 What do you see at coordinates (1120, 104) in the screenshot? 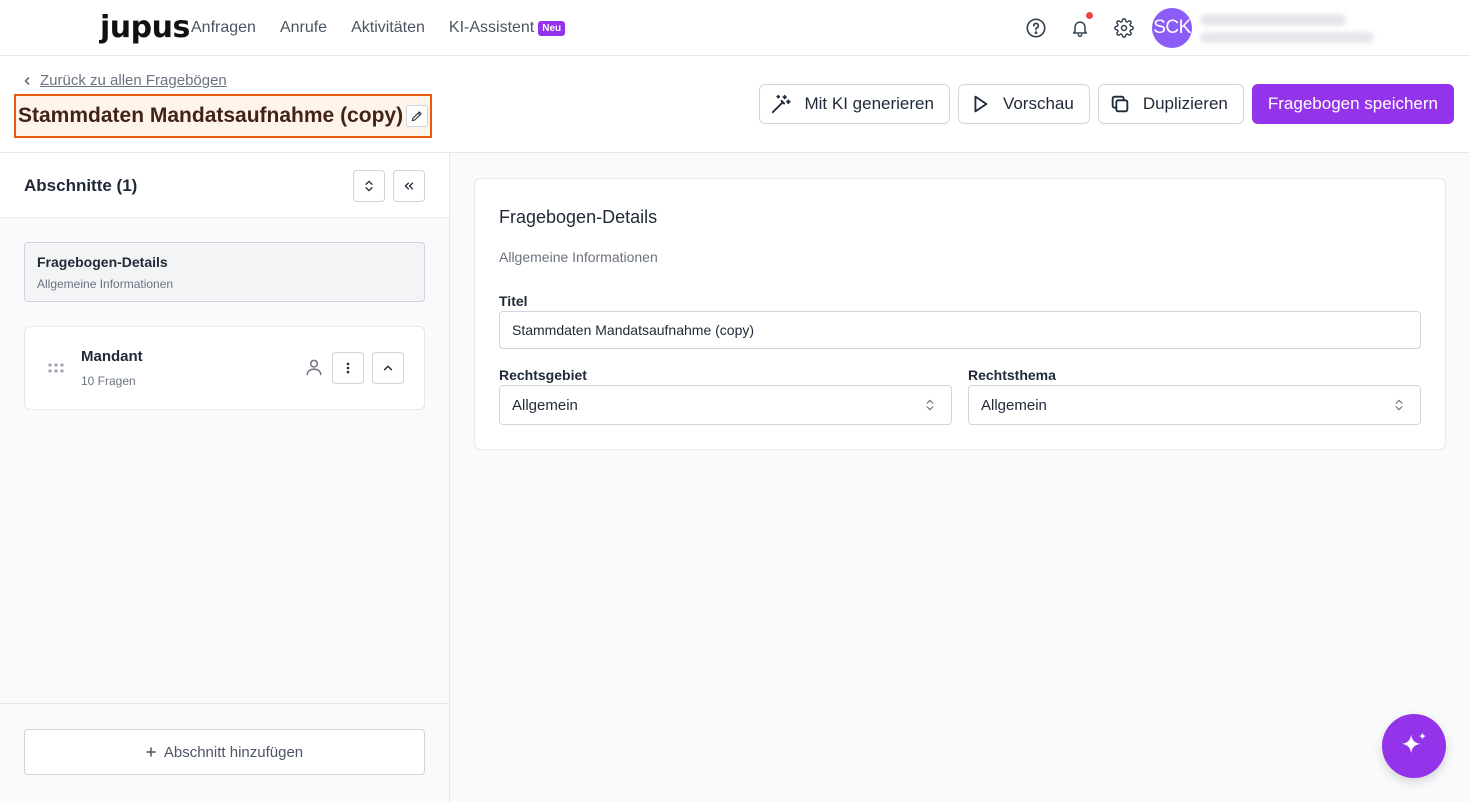
I see `copy-icon` at bounding box center [1120, 104].